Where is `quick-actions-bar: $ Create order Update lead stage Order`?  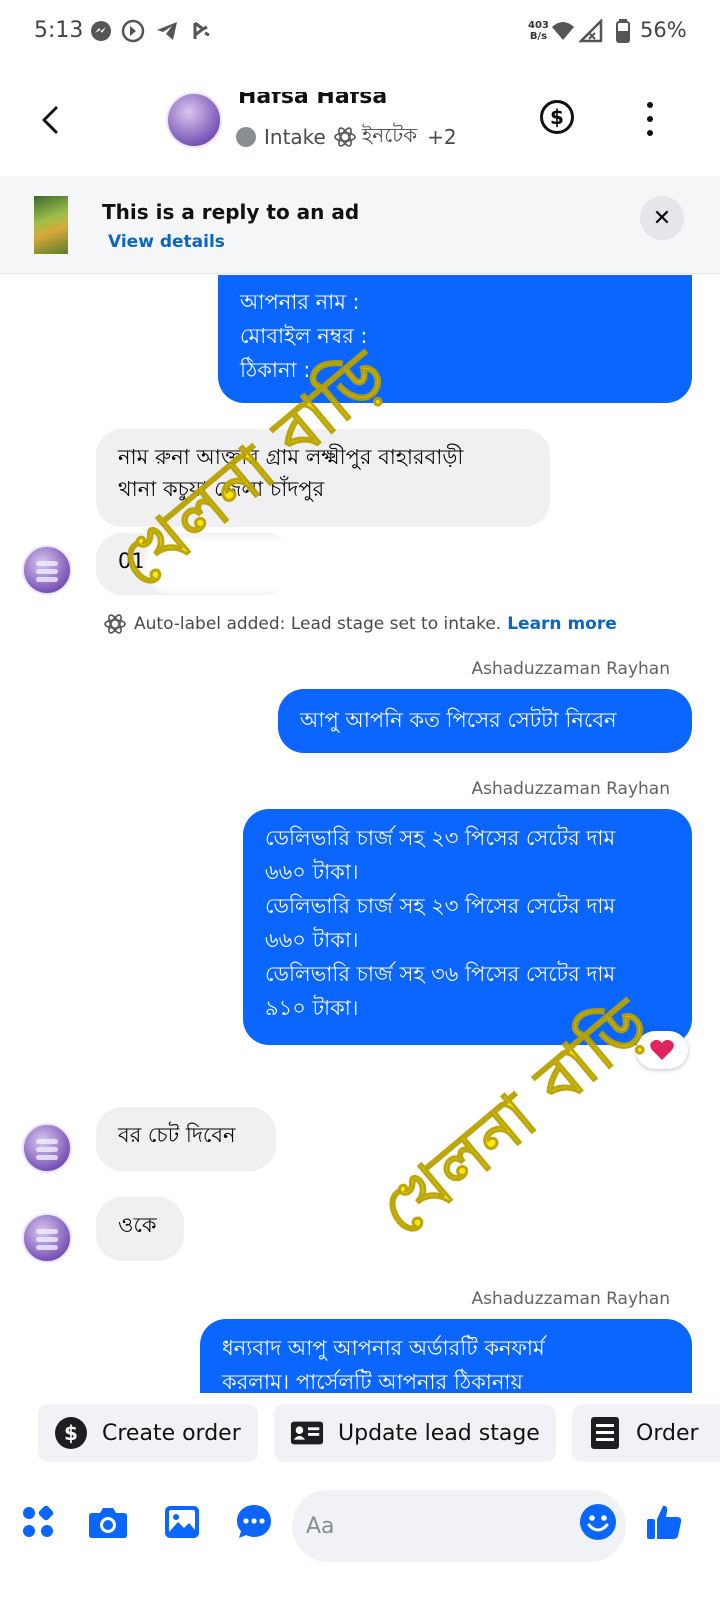
quick-actions-bar: $ Create order Update lead stage Order is located at coordinates (360, 1437).